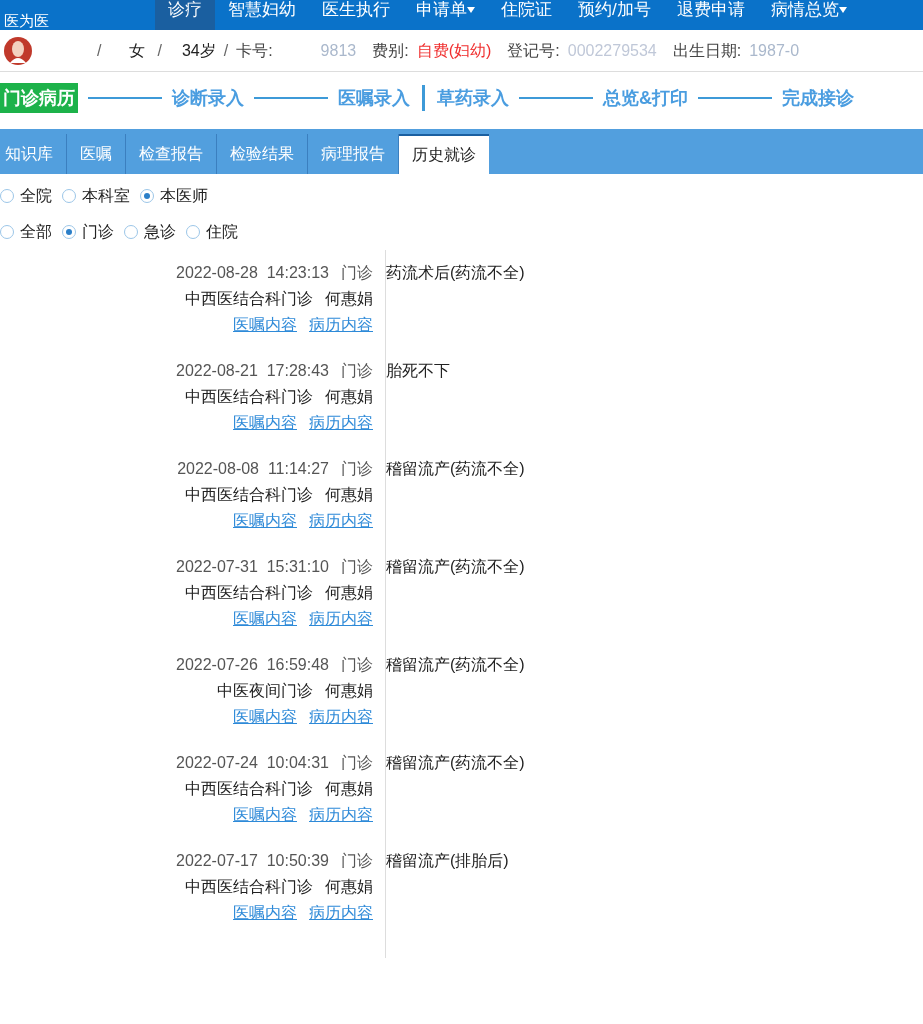  I want to click on radio-option: 全院, so click(26, 196).